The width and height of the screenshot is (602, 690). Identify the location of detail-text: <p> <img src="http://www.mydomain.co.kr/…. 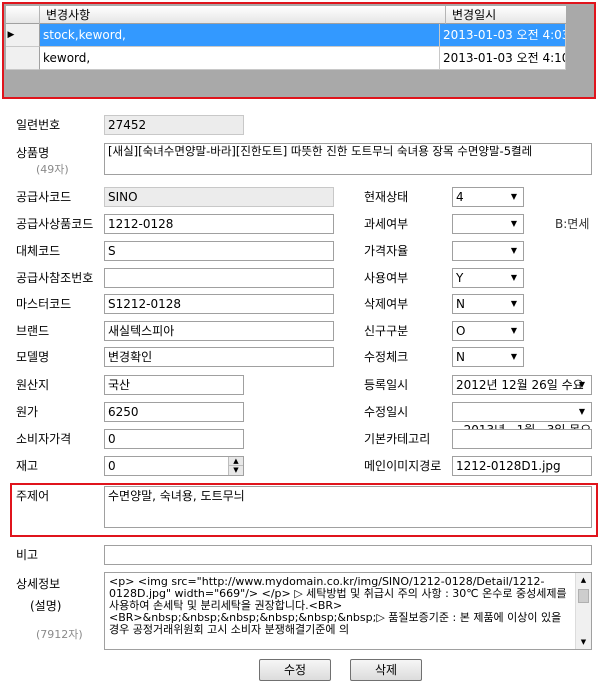
(338, 605).